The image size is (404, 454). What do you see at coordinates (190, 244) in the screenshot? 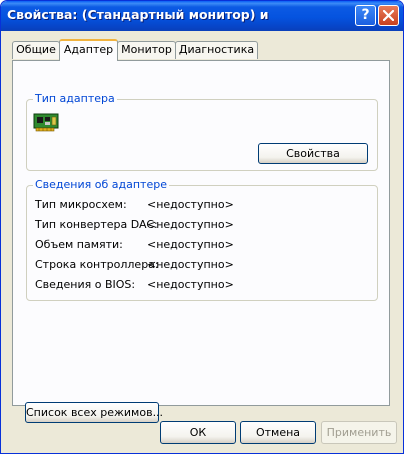
I see `memory-size-value: <недоступно>` at bounding box center [190, 244].